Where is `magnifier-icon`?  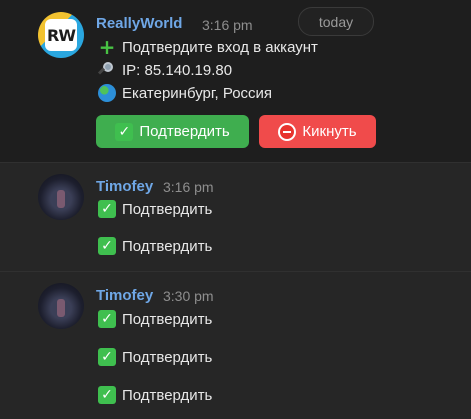
magnifier-icon is located at coordinates (106, 70).